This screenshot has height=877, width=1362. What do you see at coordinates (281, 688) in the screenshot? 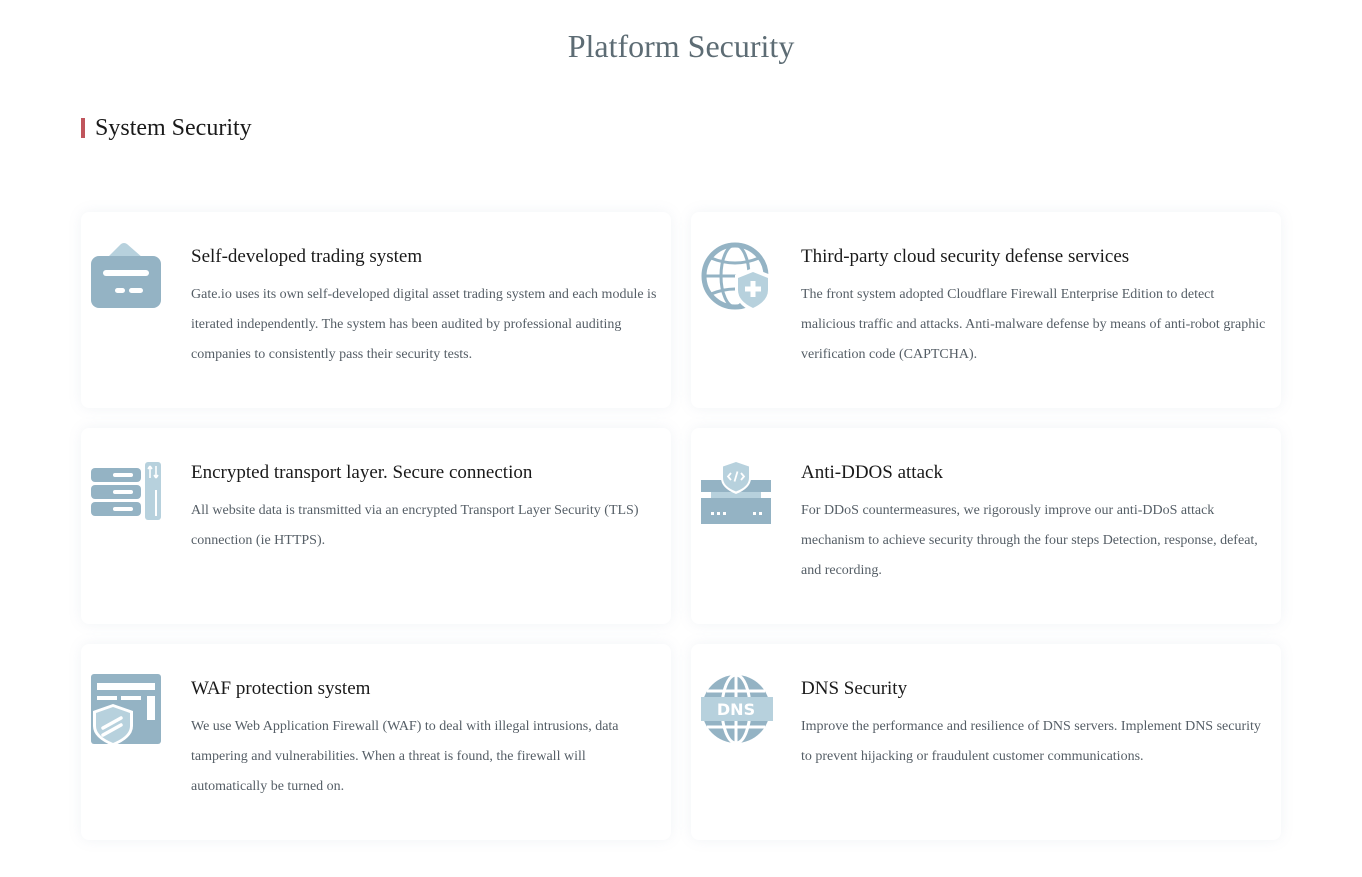
I see `card-title: WAF protection system` at bounding box center [281, 688].